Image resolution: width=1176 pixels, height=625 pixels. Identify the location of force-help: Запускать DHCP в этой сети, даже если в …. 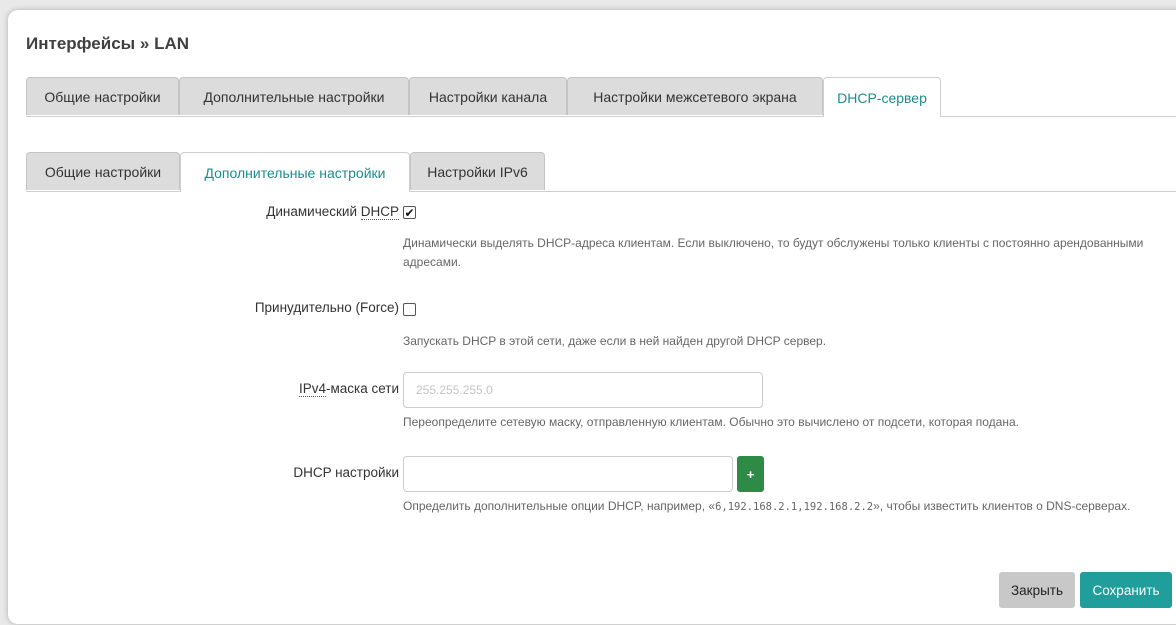
(615, 341).